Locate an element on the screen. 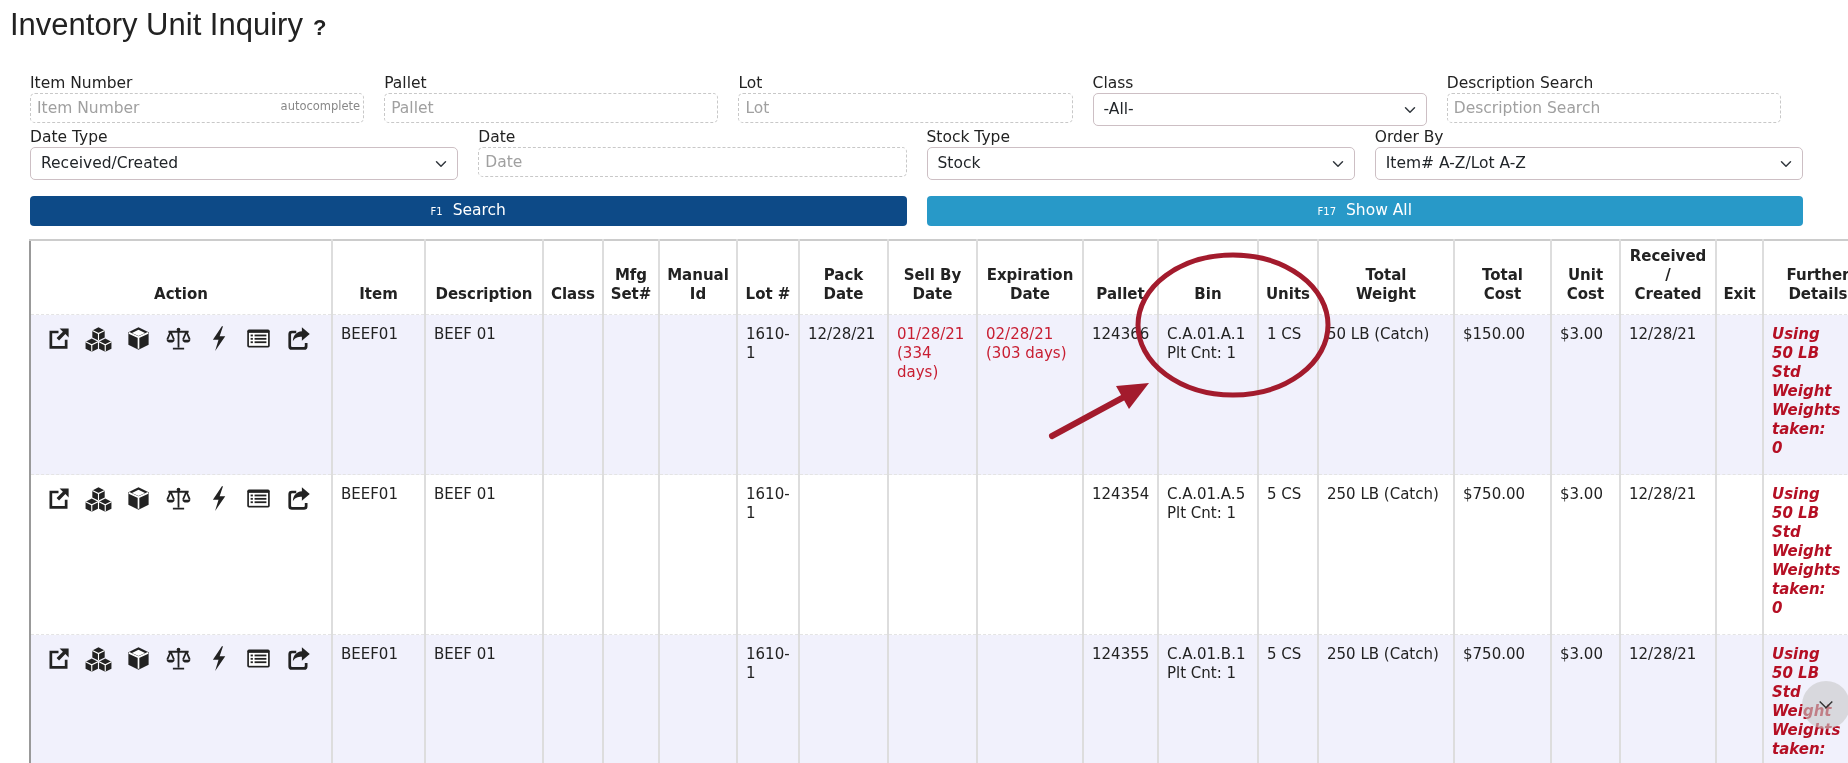 This screenshot has width=1848, height=763. field-label: Order By is located at coordinates (1409, 137).